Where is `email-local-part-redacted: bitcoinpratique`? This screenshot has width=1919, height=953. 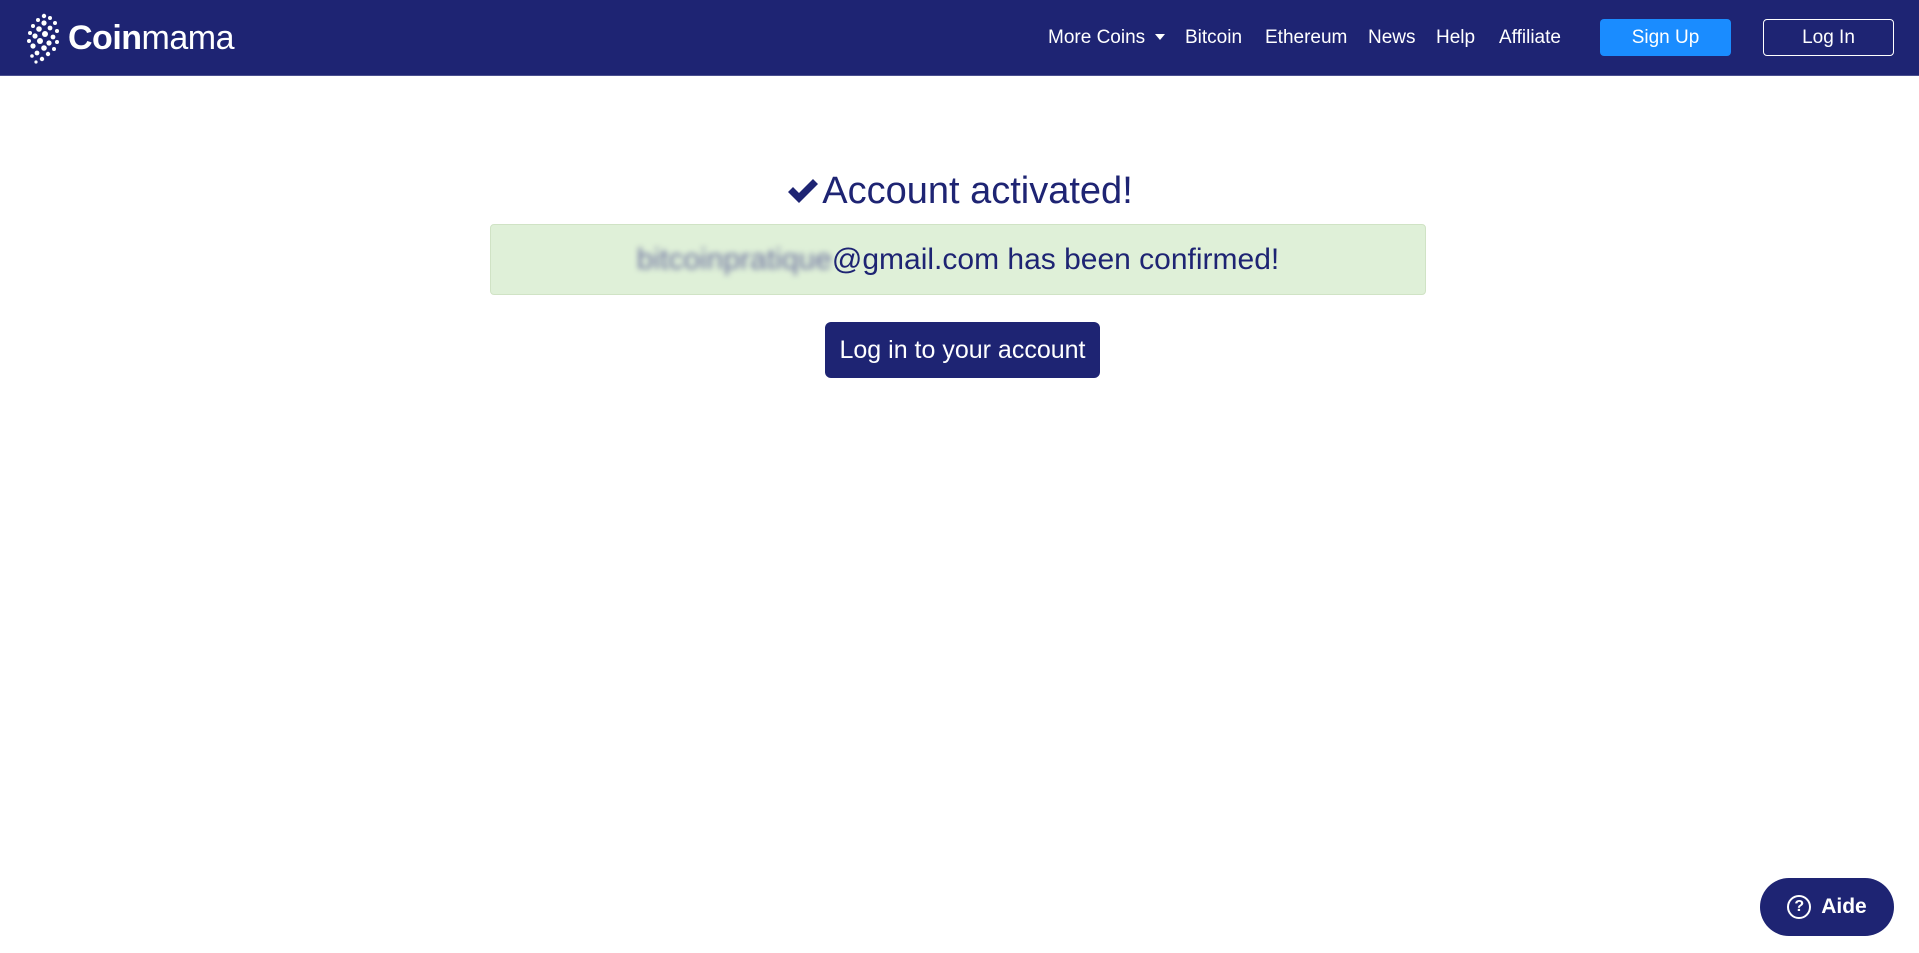 email-local-part-redacted: bitcoinpratique is located at coordinates (734, 259).